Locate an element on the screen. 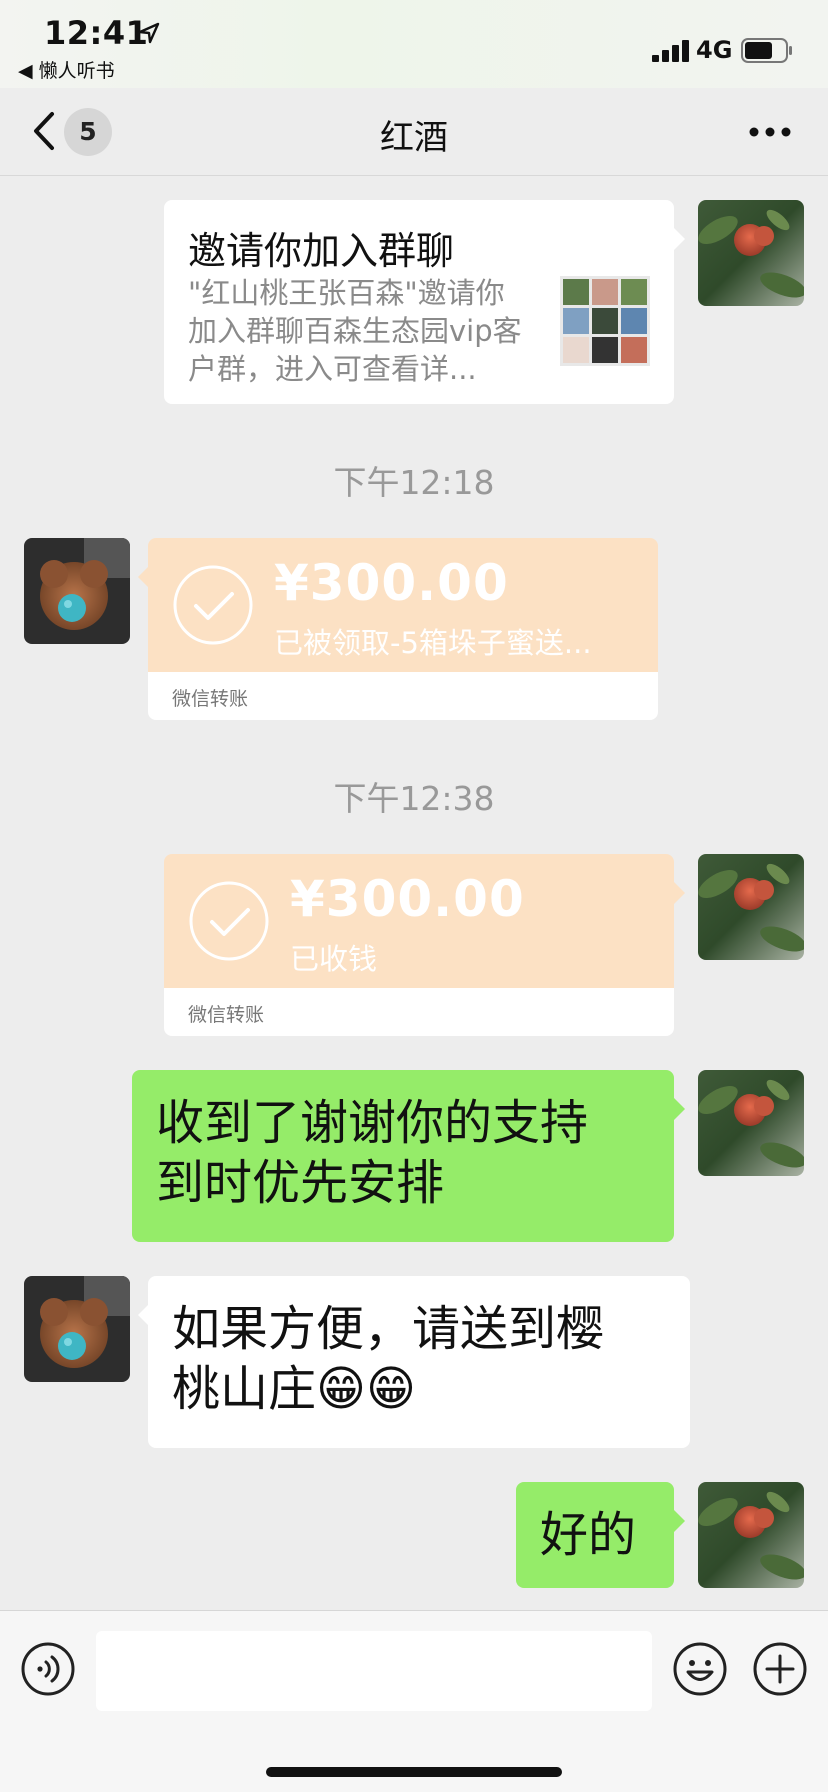 This screenshot has height=1792, width=828. input-bar is located at coordinates (414, 1701).